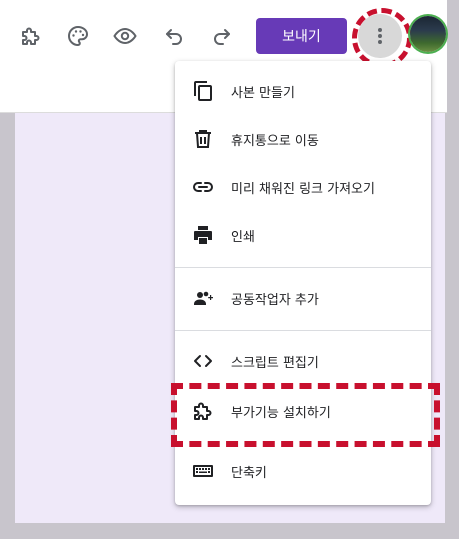 The height and width of the screenshot is (539, 459). I want to click on menu-item-label: 스크립트 편집기, so click(275, 363).